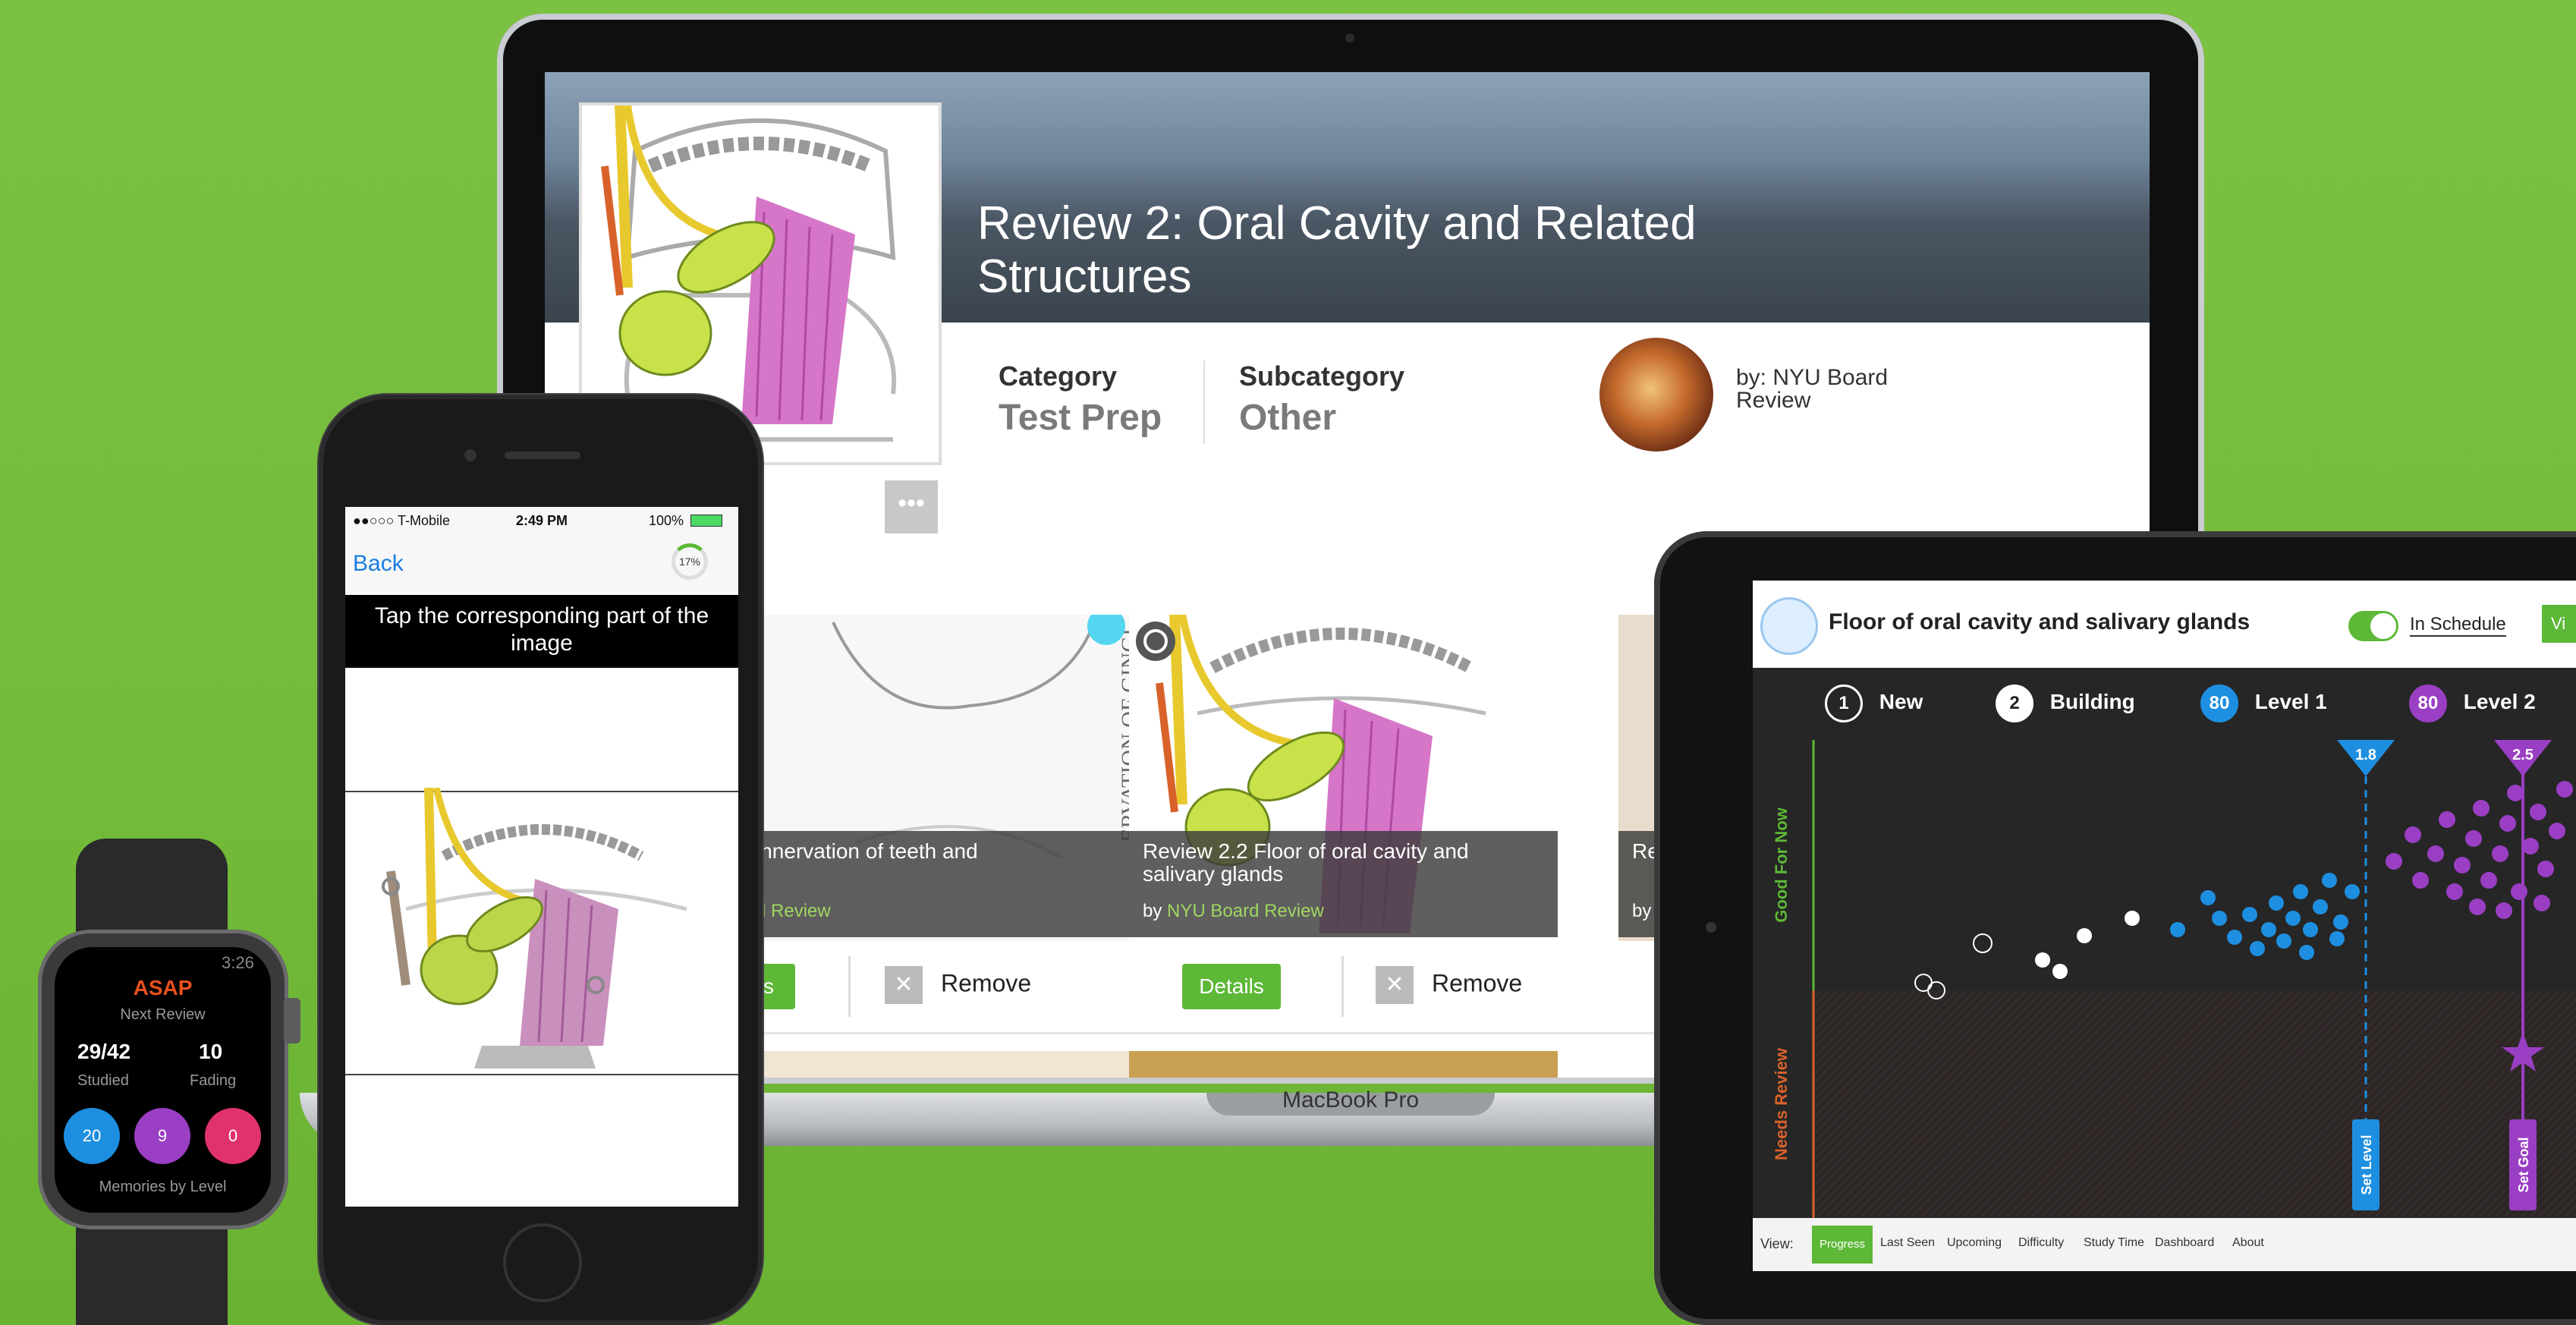 Image resolution: width=2576 pixels, height=1325 pixels. I want to click on iphone-camera, so click(470, 455).